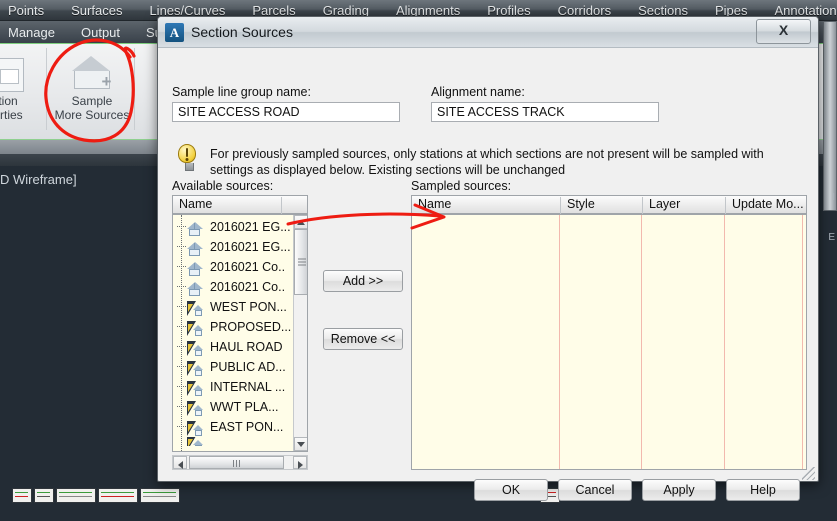 The width and height of the screenshot is (837, 521). What do you see at coordinates (242, 32) in the screenshot?
I see `dialog-title: Section Sources` at bounding box center [242, 32].